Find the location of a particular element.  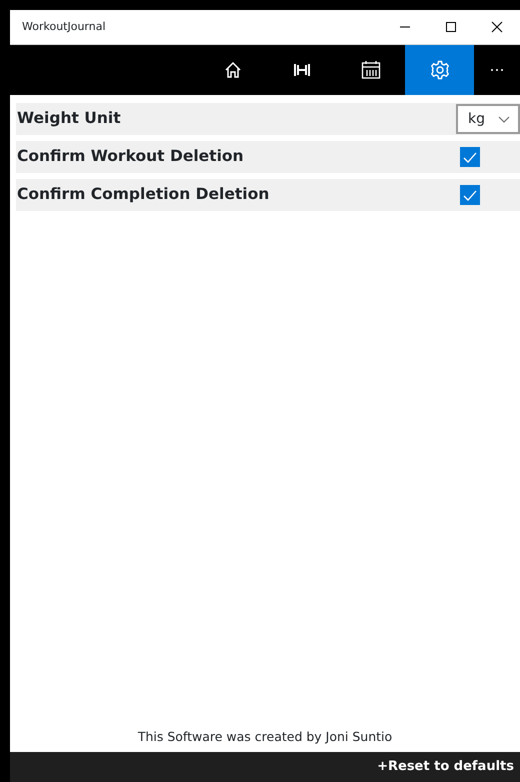

more-icon is located at coordinates (497, 70).